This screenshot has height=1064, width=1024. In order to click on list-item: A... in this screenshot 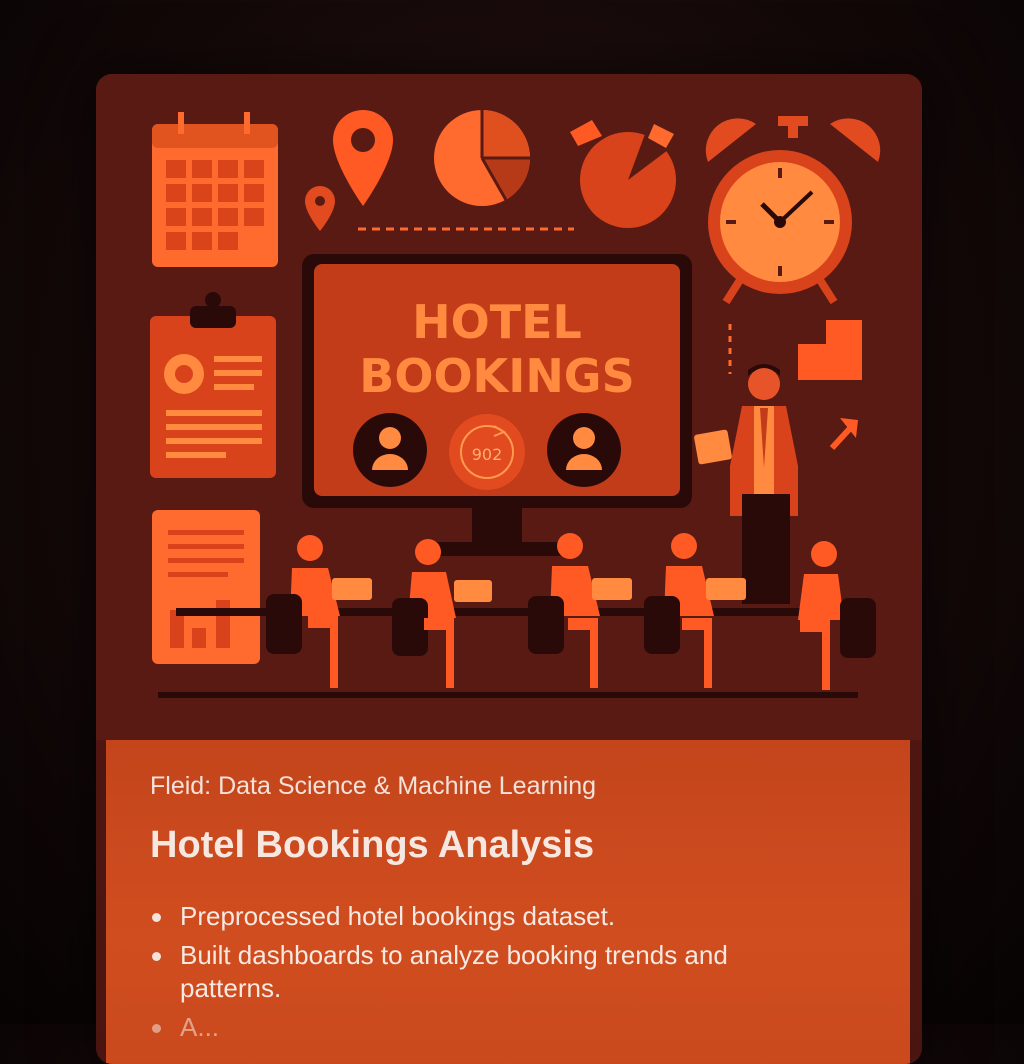, I will do `click(470, 1027)`.